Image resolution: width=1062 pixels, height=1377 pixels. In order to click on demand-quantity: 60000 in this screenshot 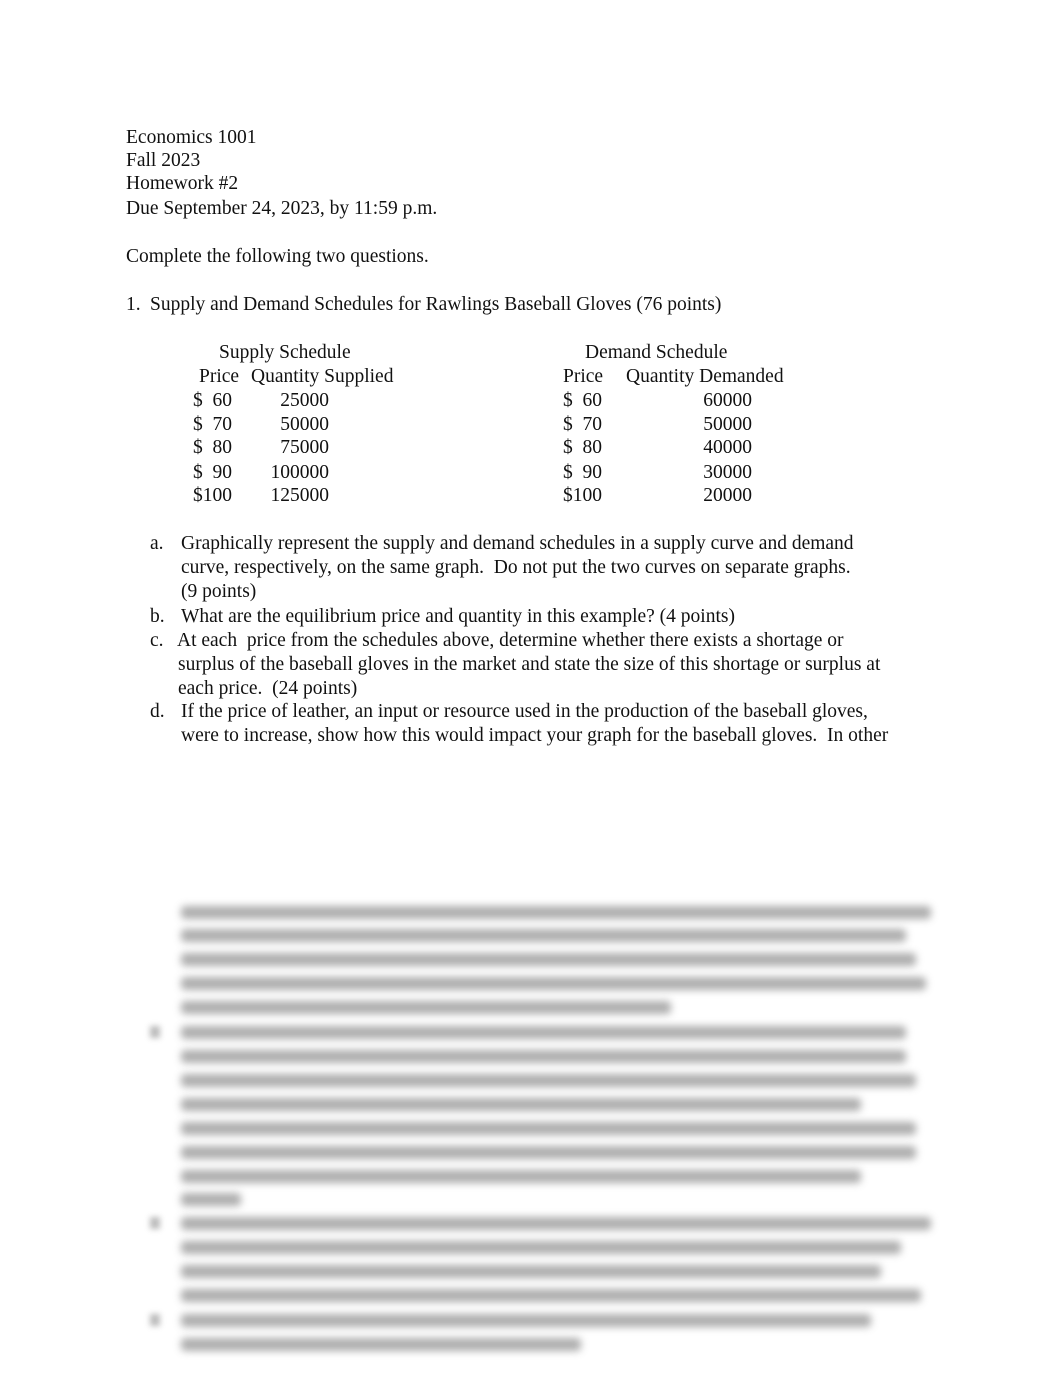, I will do `click(727, 400)`.